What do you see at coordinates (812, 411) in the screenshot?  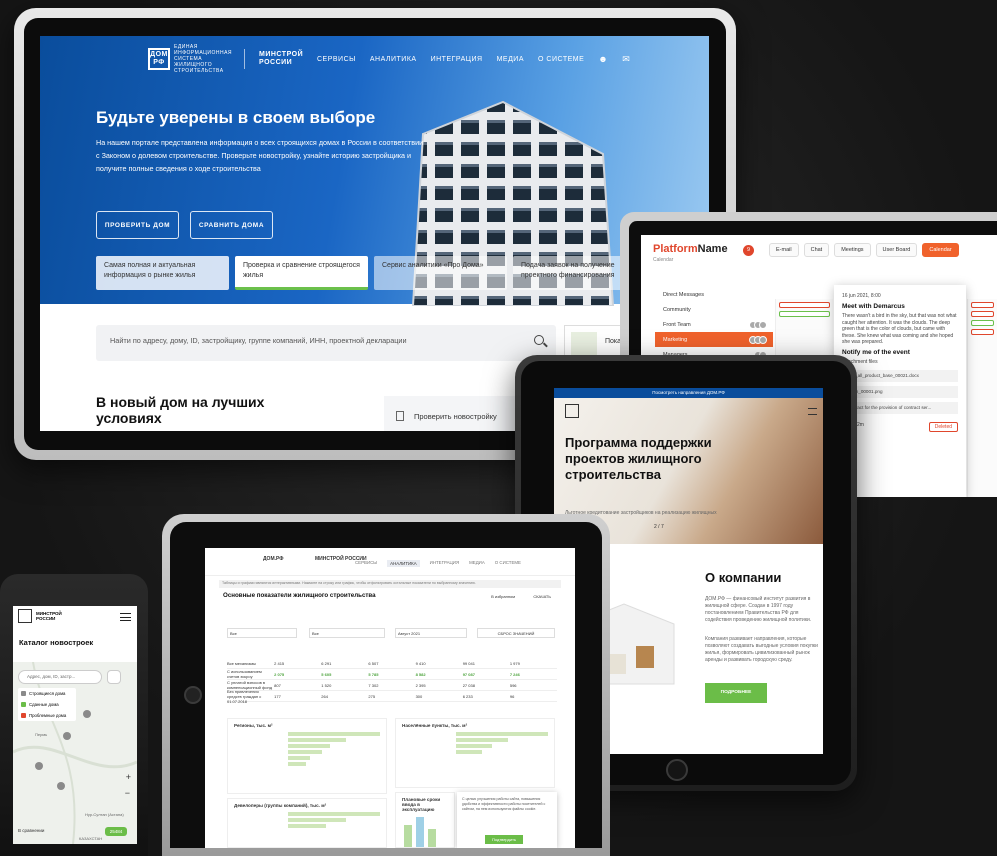 I see `menu-icon` at bounding box center [812, 411].